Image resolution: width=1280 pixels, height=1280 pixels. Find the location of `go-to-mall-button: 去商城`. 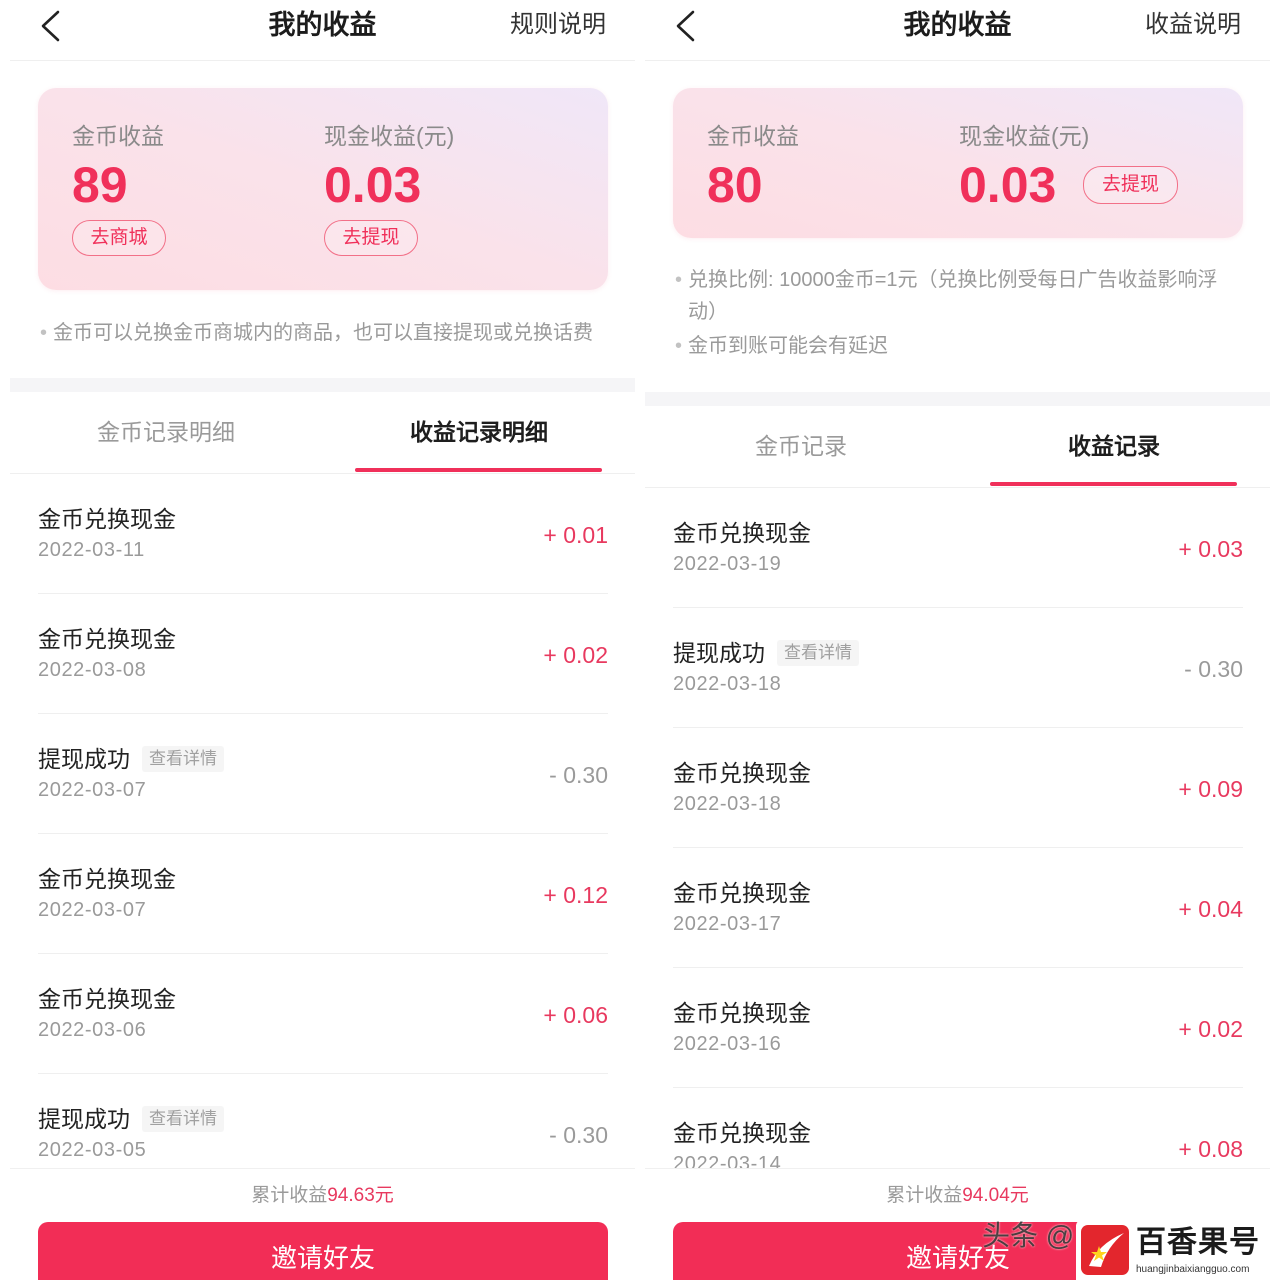

go-to-mall-button: 去商城 is located at coordinates (119, 238).